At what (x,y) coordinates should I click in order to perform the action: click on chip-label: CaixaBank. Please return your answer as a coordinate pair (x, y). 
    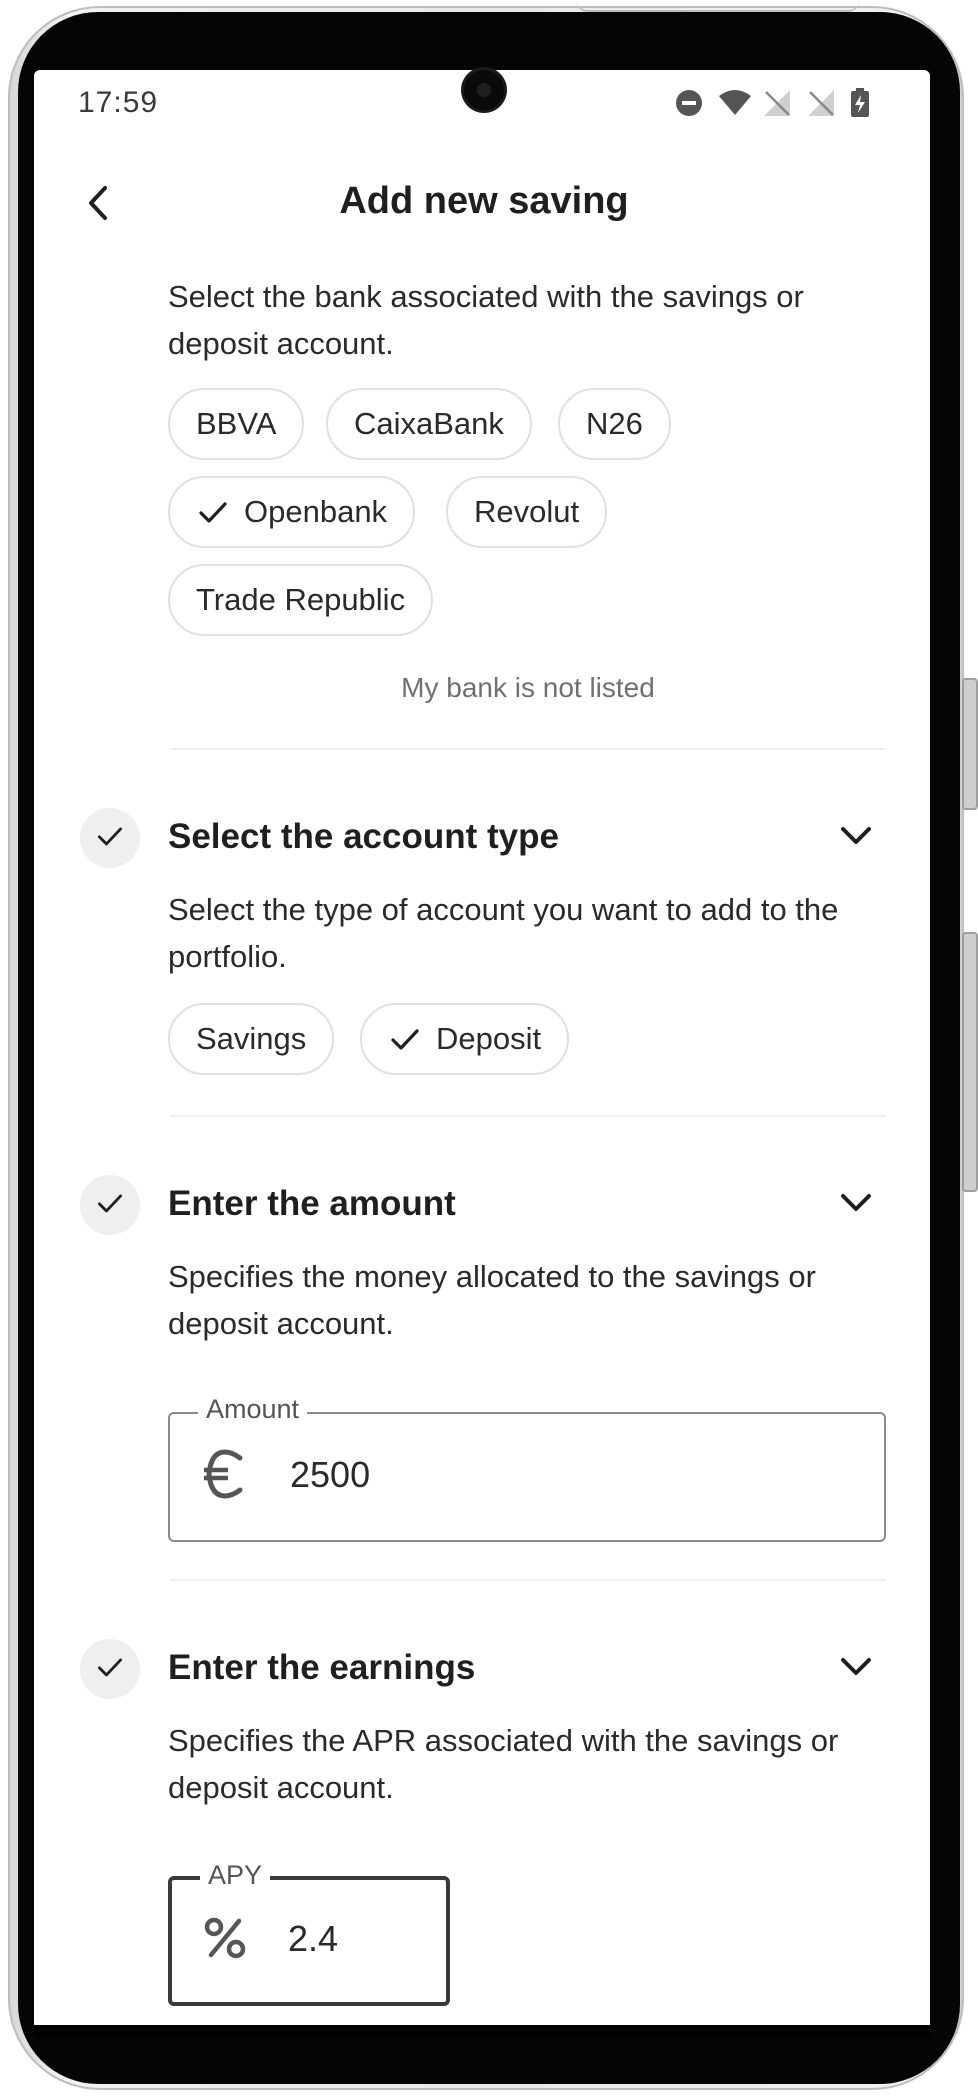
    Looking at the image, I should click on (429, 423).